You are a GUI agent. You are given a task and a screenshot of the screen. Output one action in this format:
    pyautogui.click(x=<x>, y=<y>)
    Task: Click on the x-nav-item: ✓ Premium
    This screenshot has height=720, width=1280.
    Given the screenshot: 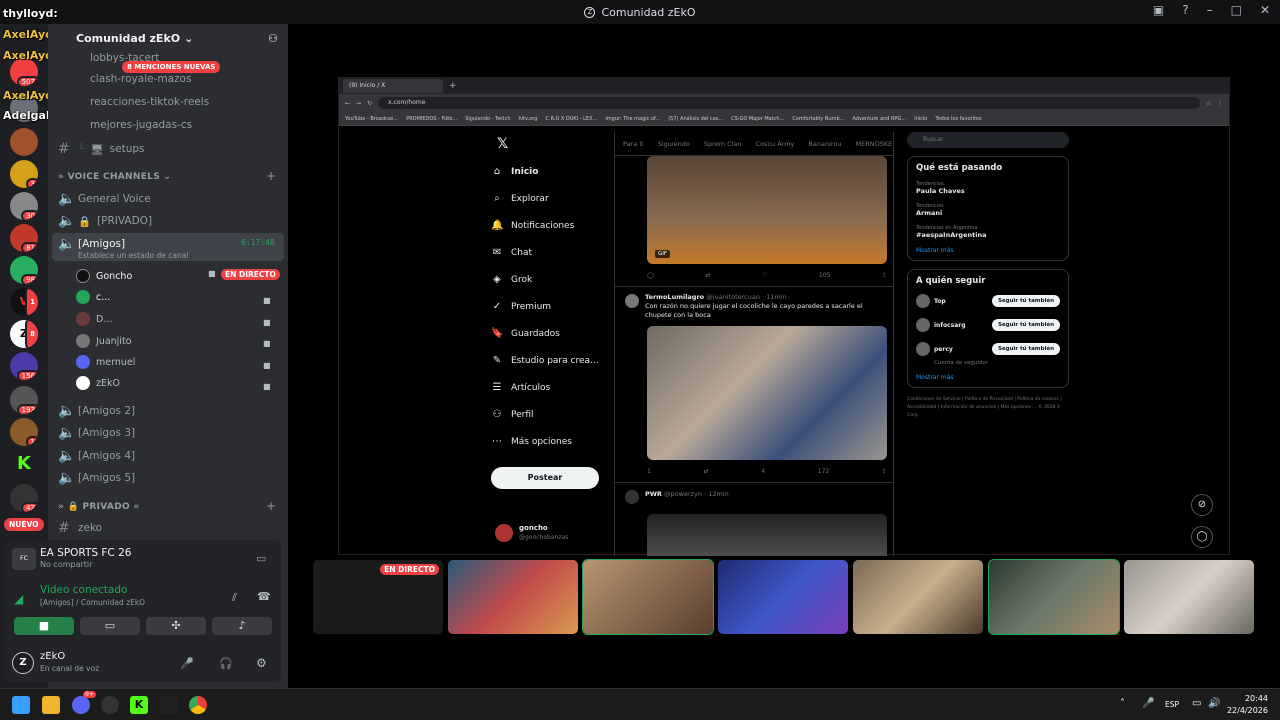 What is the action you would take?
    pyautogui.click(x=553, y=306)
    